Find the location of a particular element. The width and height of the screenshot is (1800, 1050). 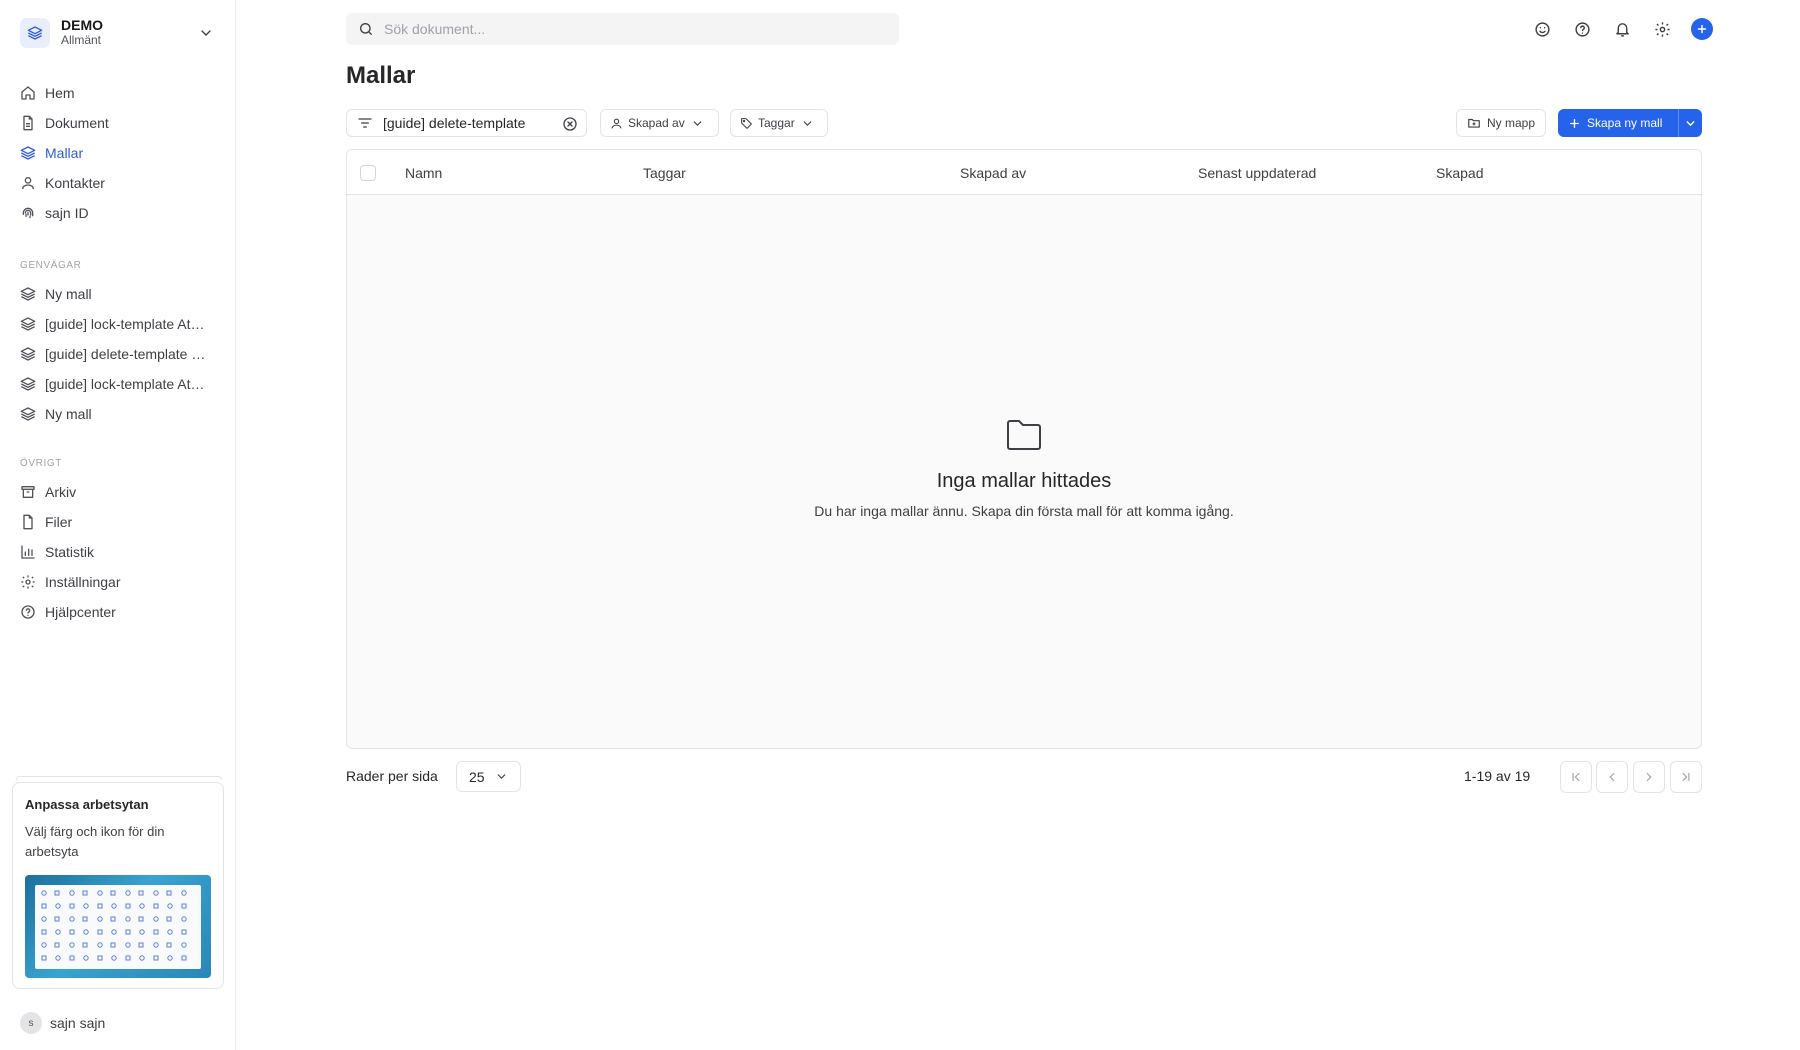

column-header-last-updated: Senast uppdaterad is located at coordinates (1257, 173).